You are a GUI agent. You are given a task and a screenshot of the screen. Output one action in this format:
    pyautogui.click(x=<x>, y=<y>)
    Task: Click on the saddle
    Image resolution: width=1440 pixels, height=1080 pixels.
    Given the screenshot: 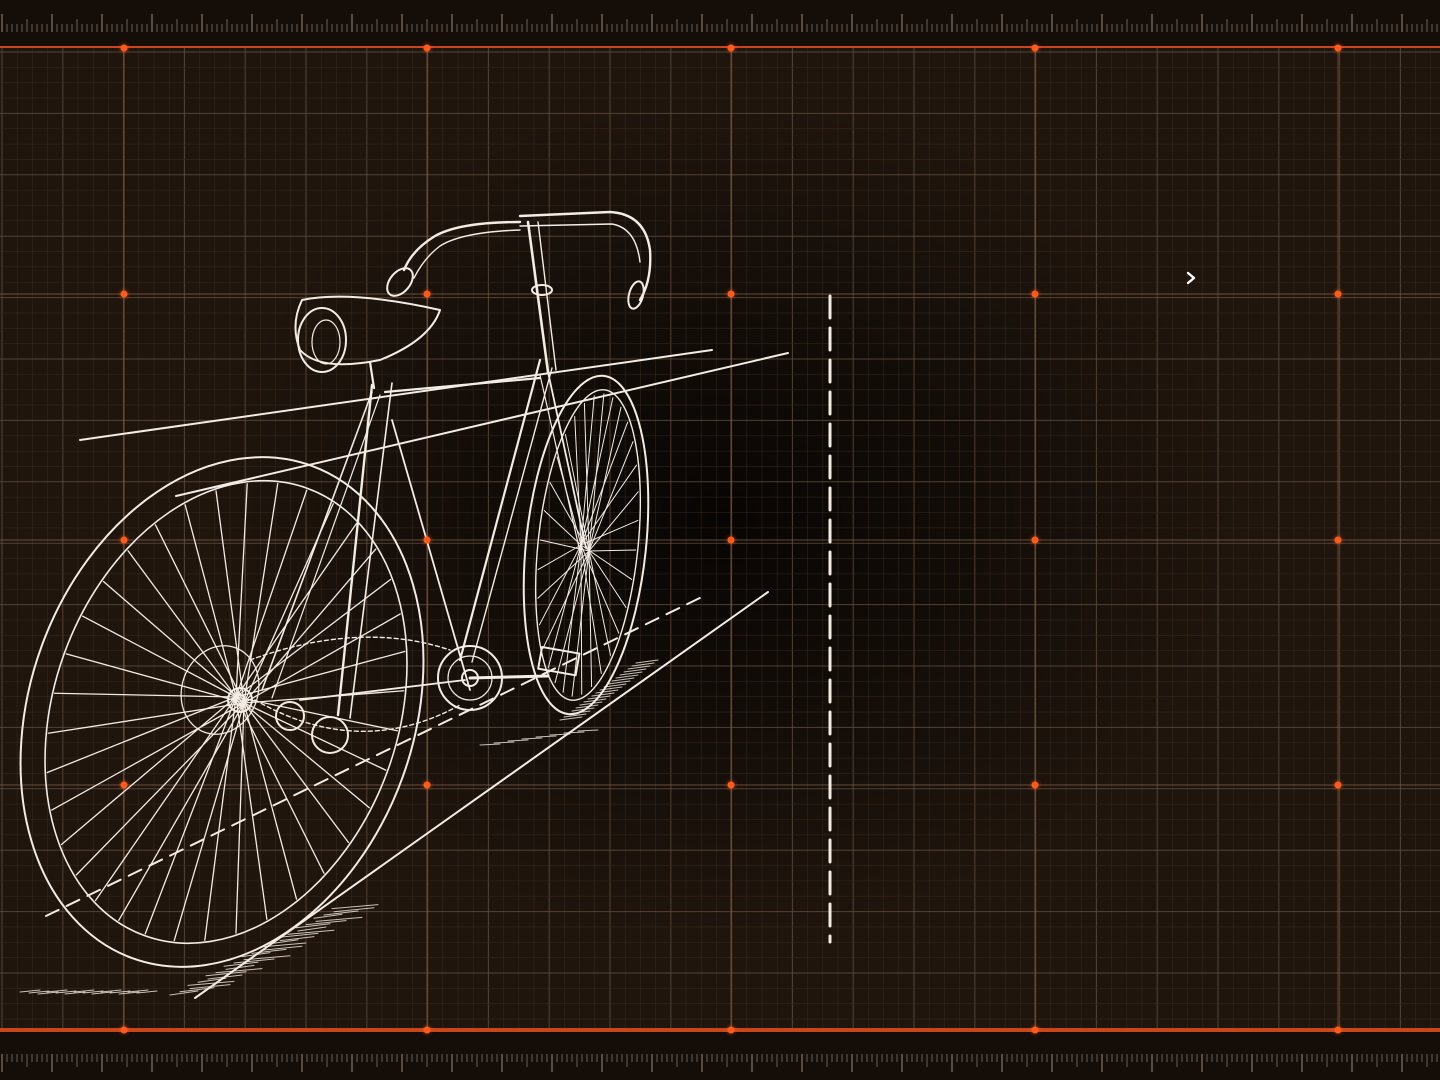 What is the action you would take?
    pyautogui.click(x=367, y=330)
    